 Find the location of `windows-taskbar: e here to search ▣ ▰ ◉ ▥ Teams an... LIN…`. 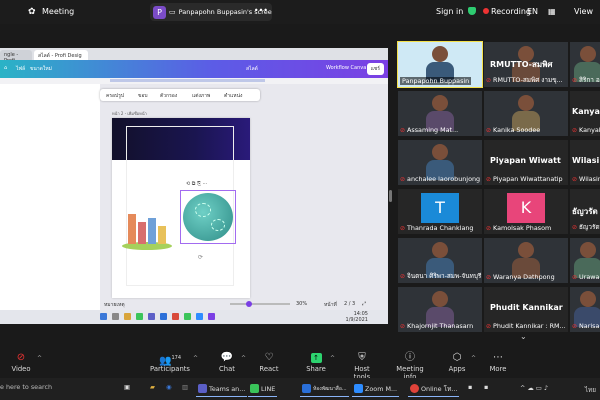

windows-taskbar: e here to search ▣ ▰ ◉ ▥ Teams an... LIN… is located at coordinates (300, 389).